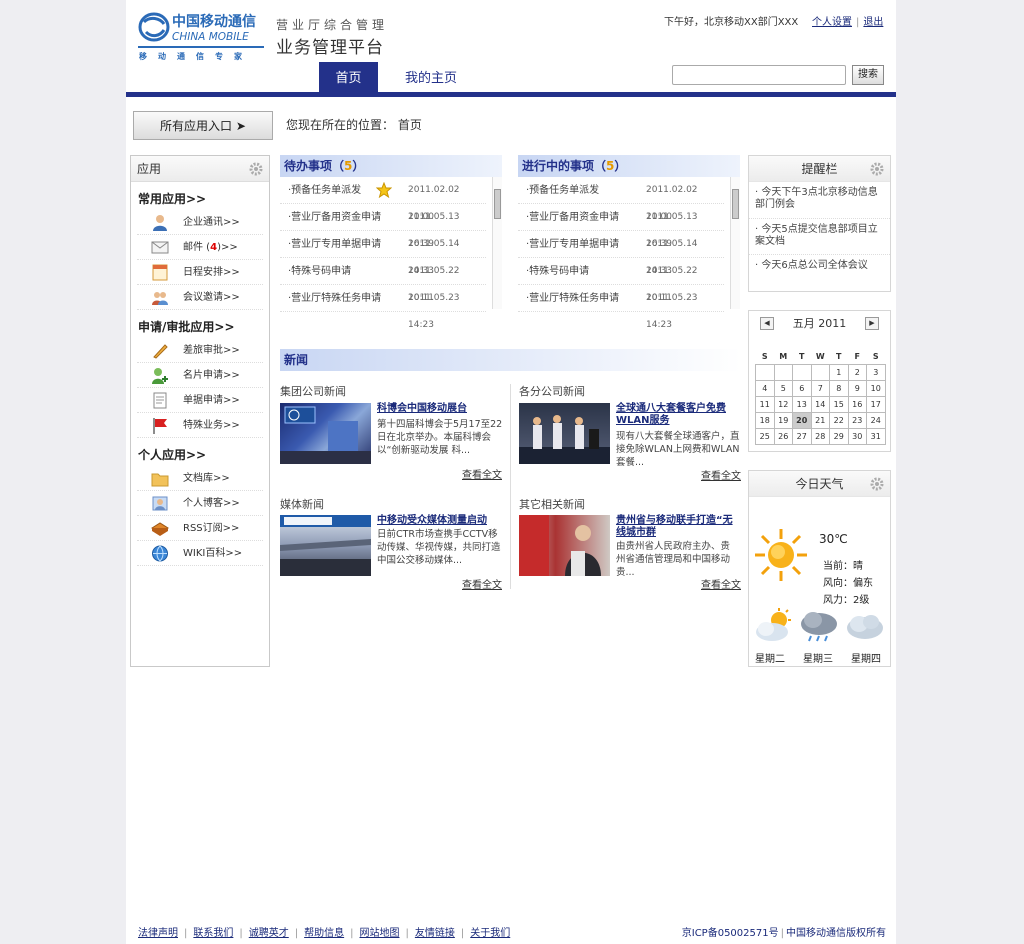  Describe the element at coordinates (773, 624) in the screenshot. I see `partly-cloudy-icon` at that location.